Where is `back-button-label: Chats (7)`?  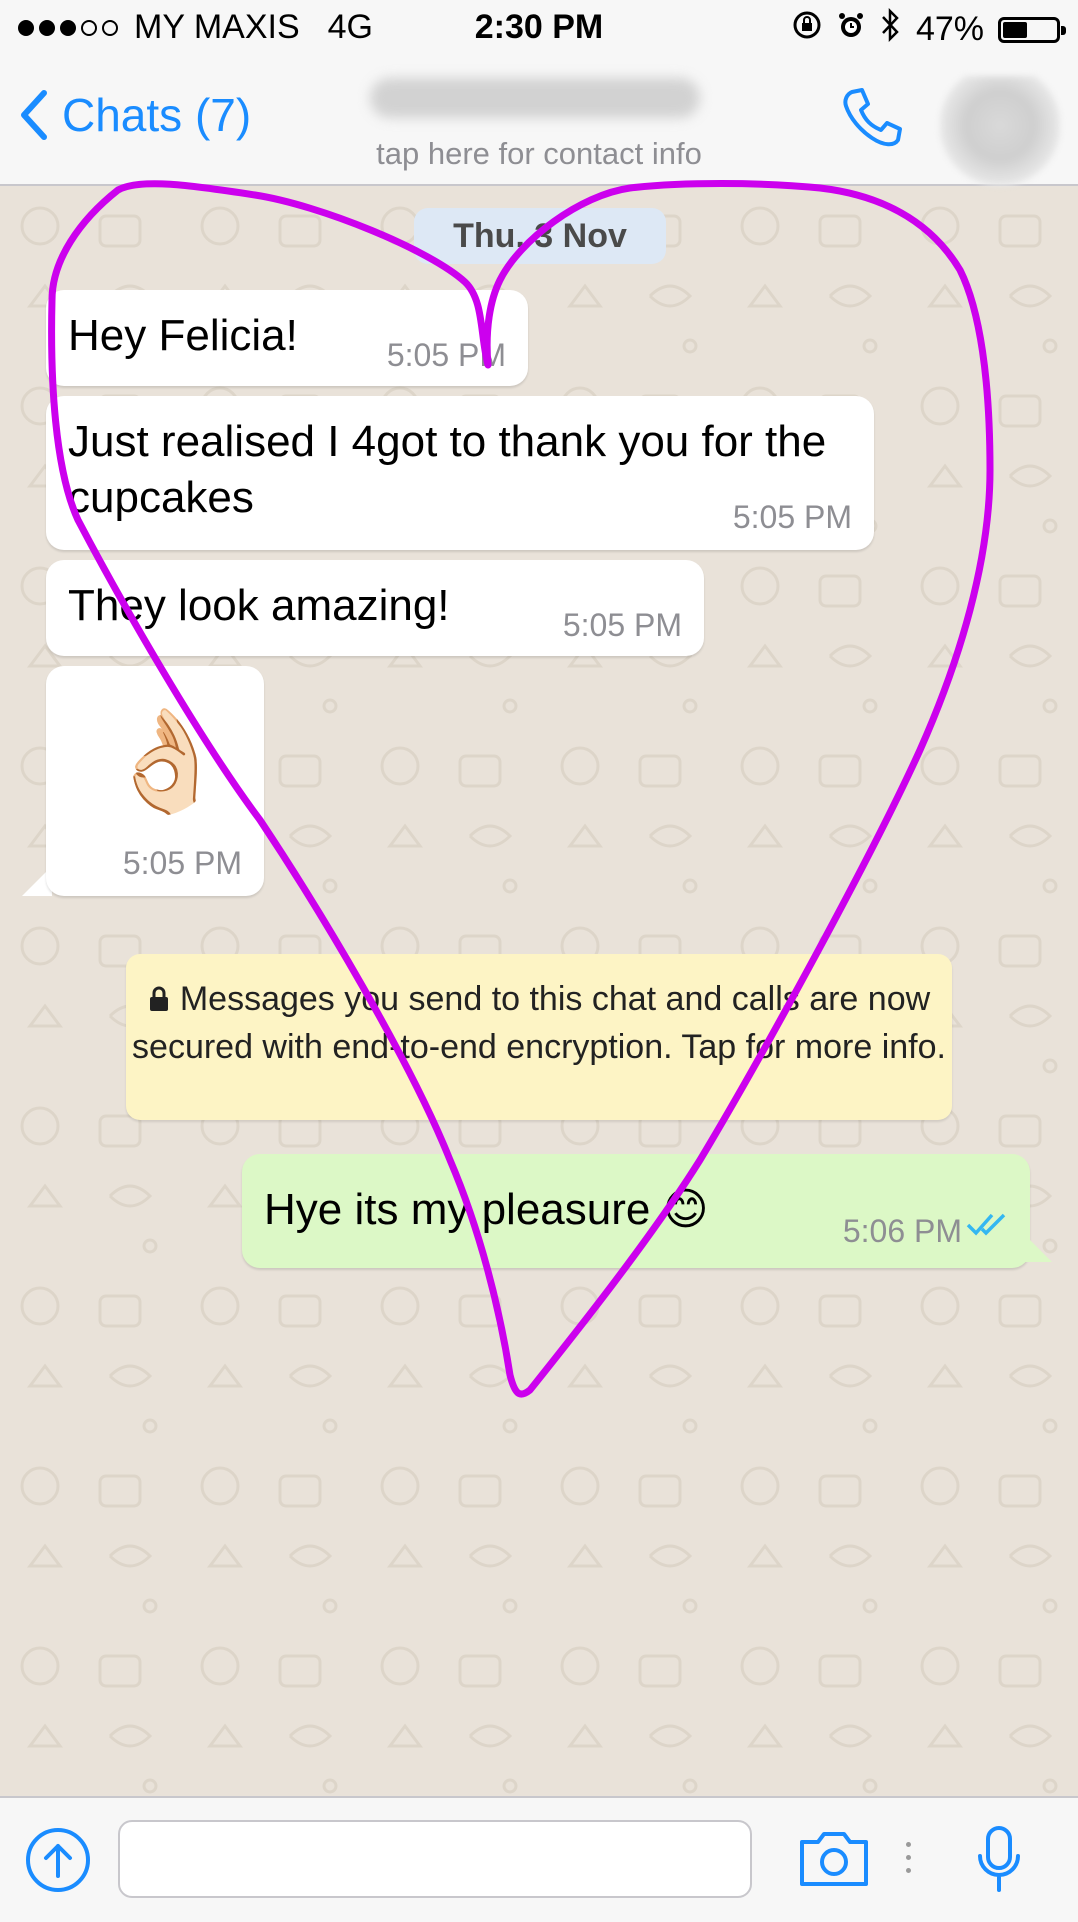
back-button-label: Chats (7) is located at coordinates (157, 115).